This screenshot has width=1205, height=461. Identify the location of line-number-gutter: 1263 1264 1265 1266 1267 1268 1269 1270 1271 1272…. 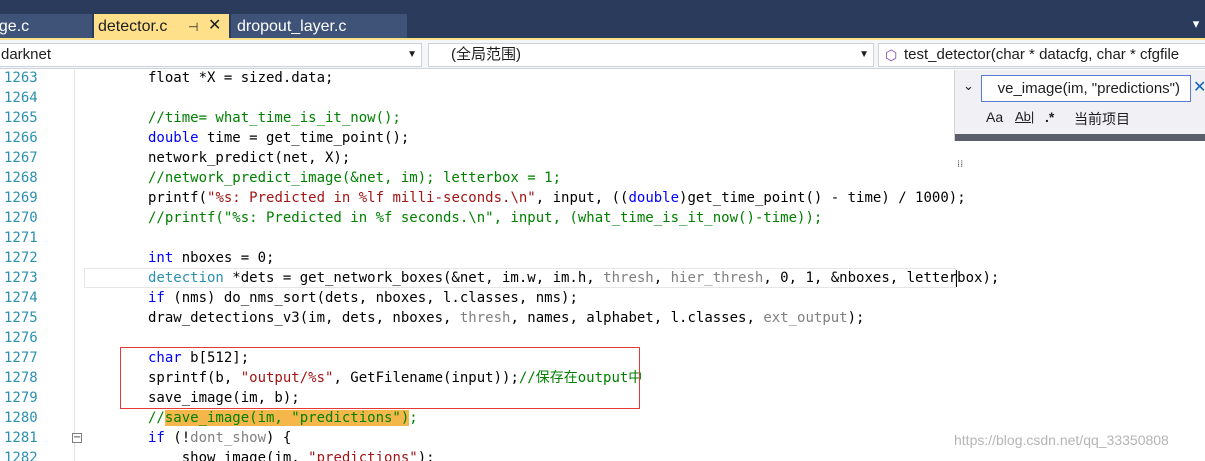
(20, 265).